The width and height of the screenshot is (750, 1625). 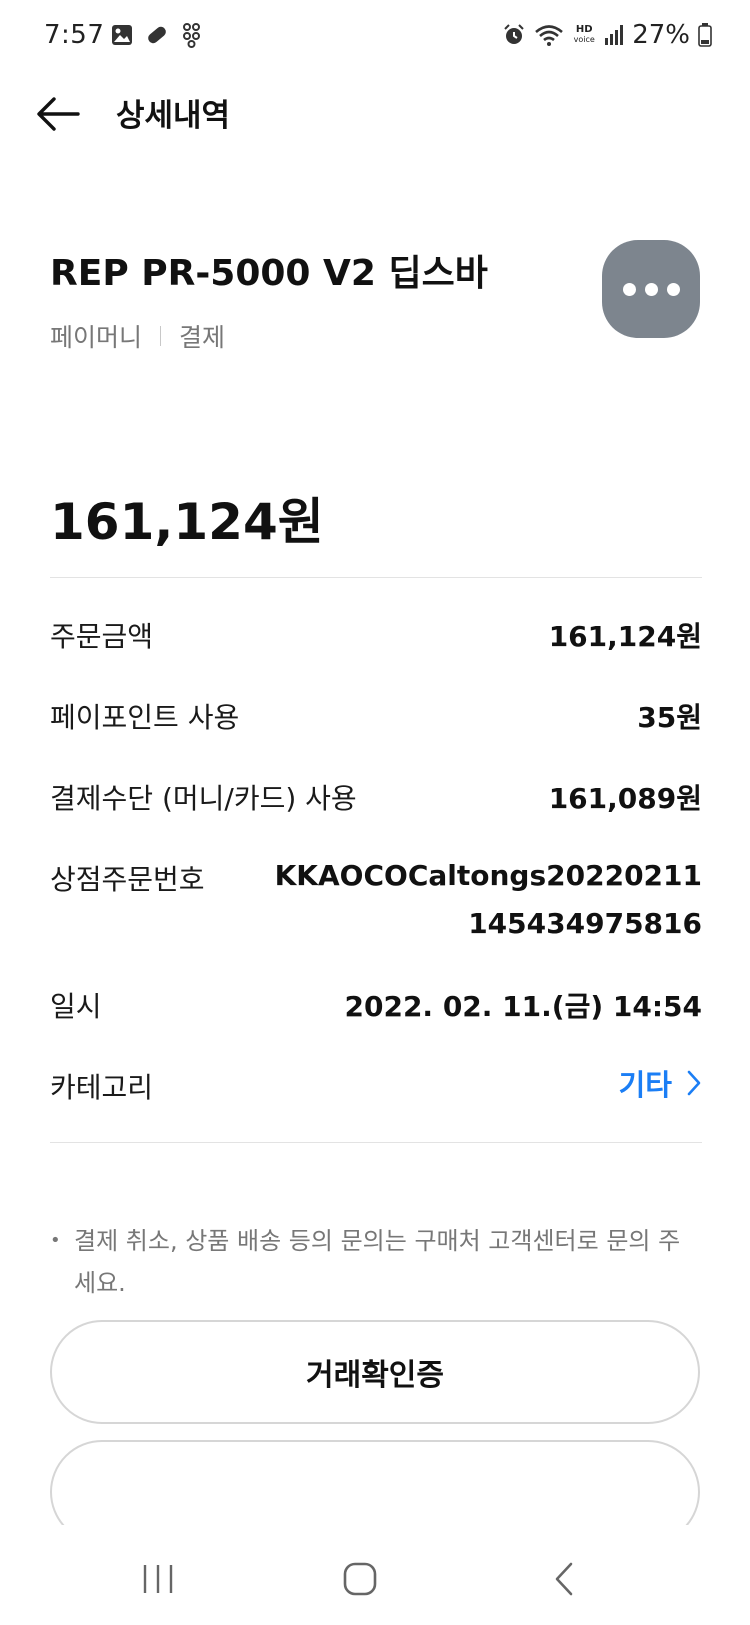 I want to click on payment-method-label: 결제수단 (머니/카드) 사용, so click(x=203, y=798).